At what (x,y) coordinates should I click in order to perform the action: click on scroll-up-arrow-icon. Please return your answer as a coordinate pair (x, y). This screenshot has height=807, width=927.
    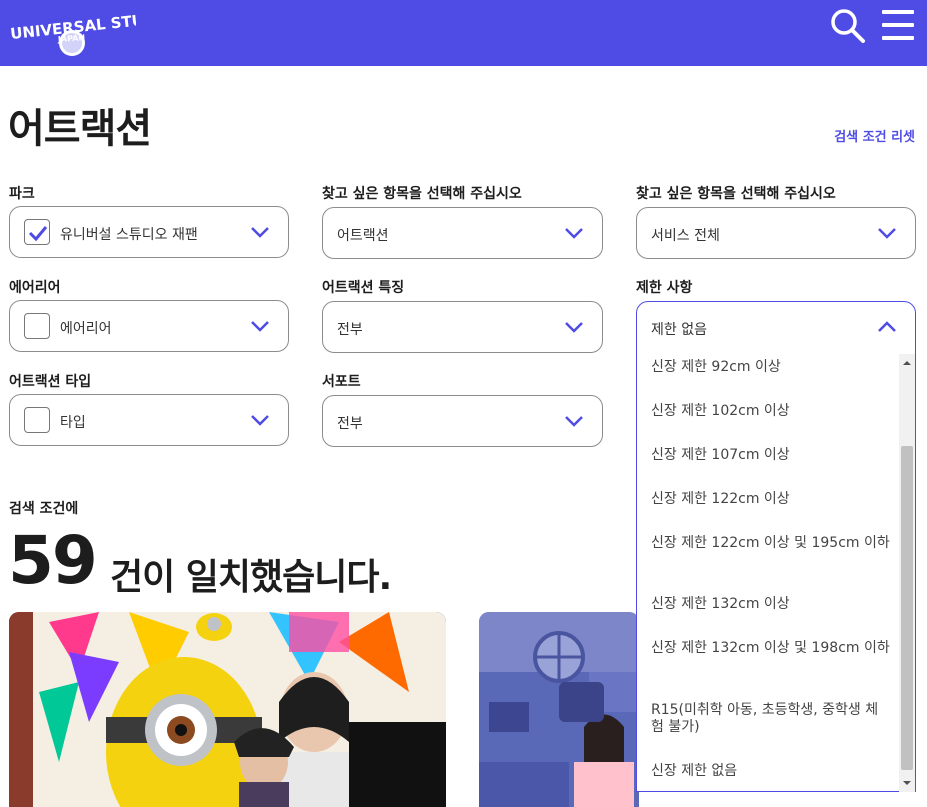
    Looking at the image, I should click on (907, 363).